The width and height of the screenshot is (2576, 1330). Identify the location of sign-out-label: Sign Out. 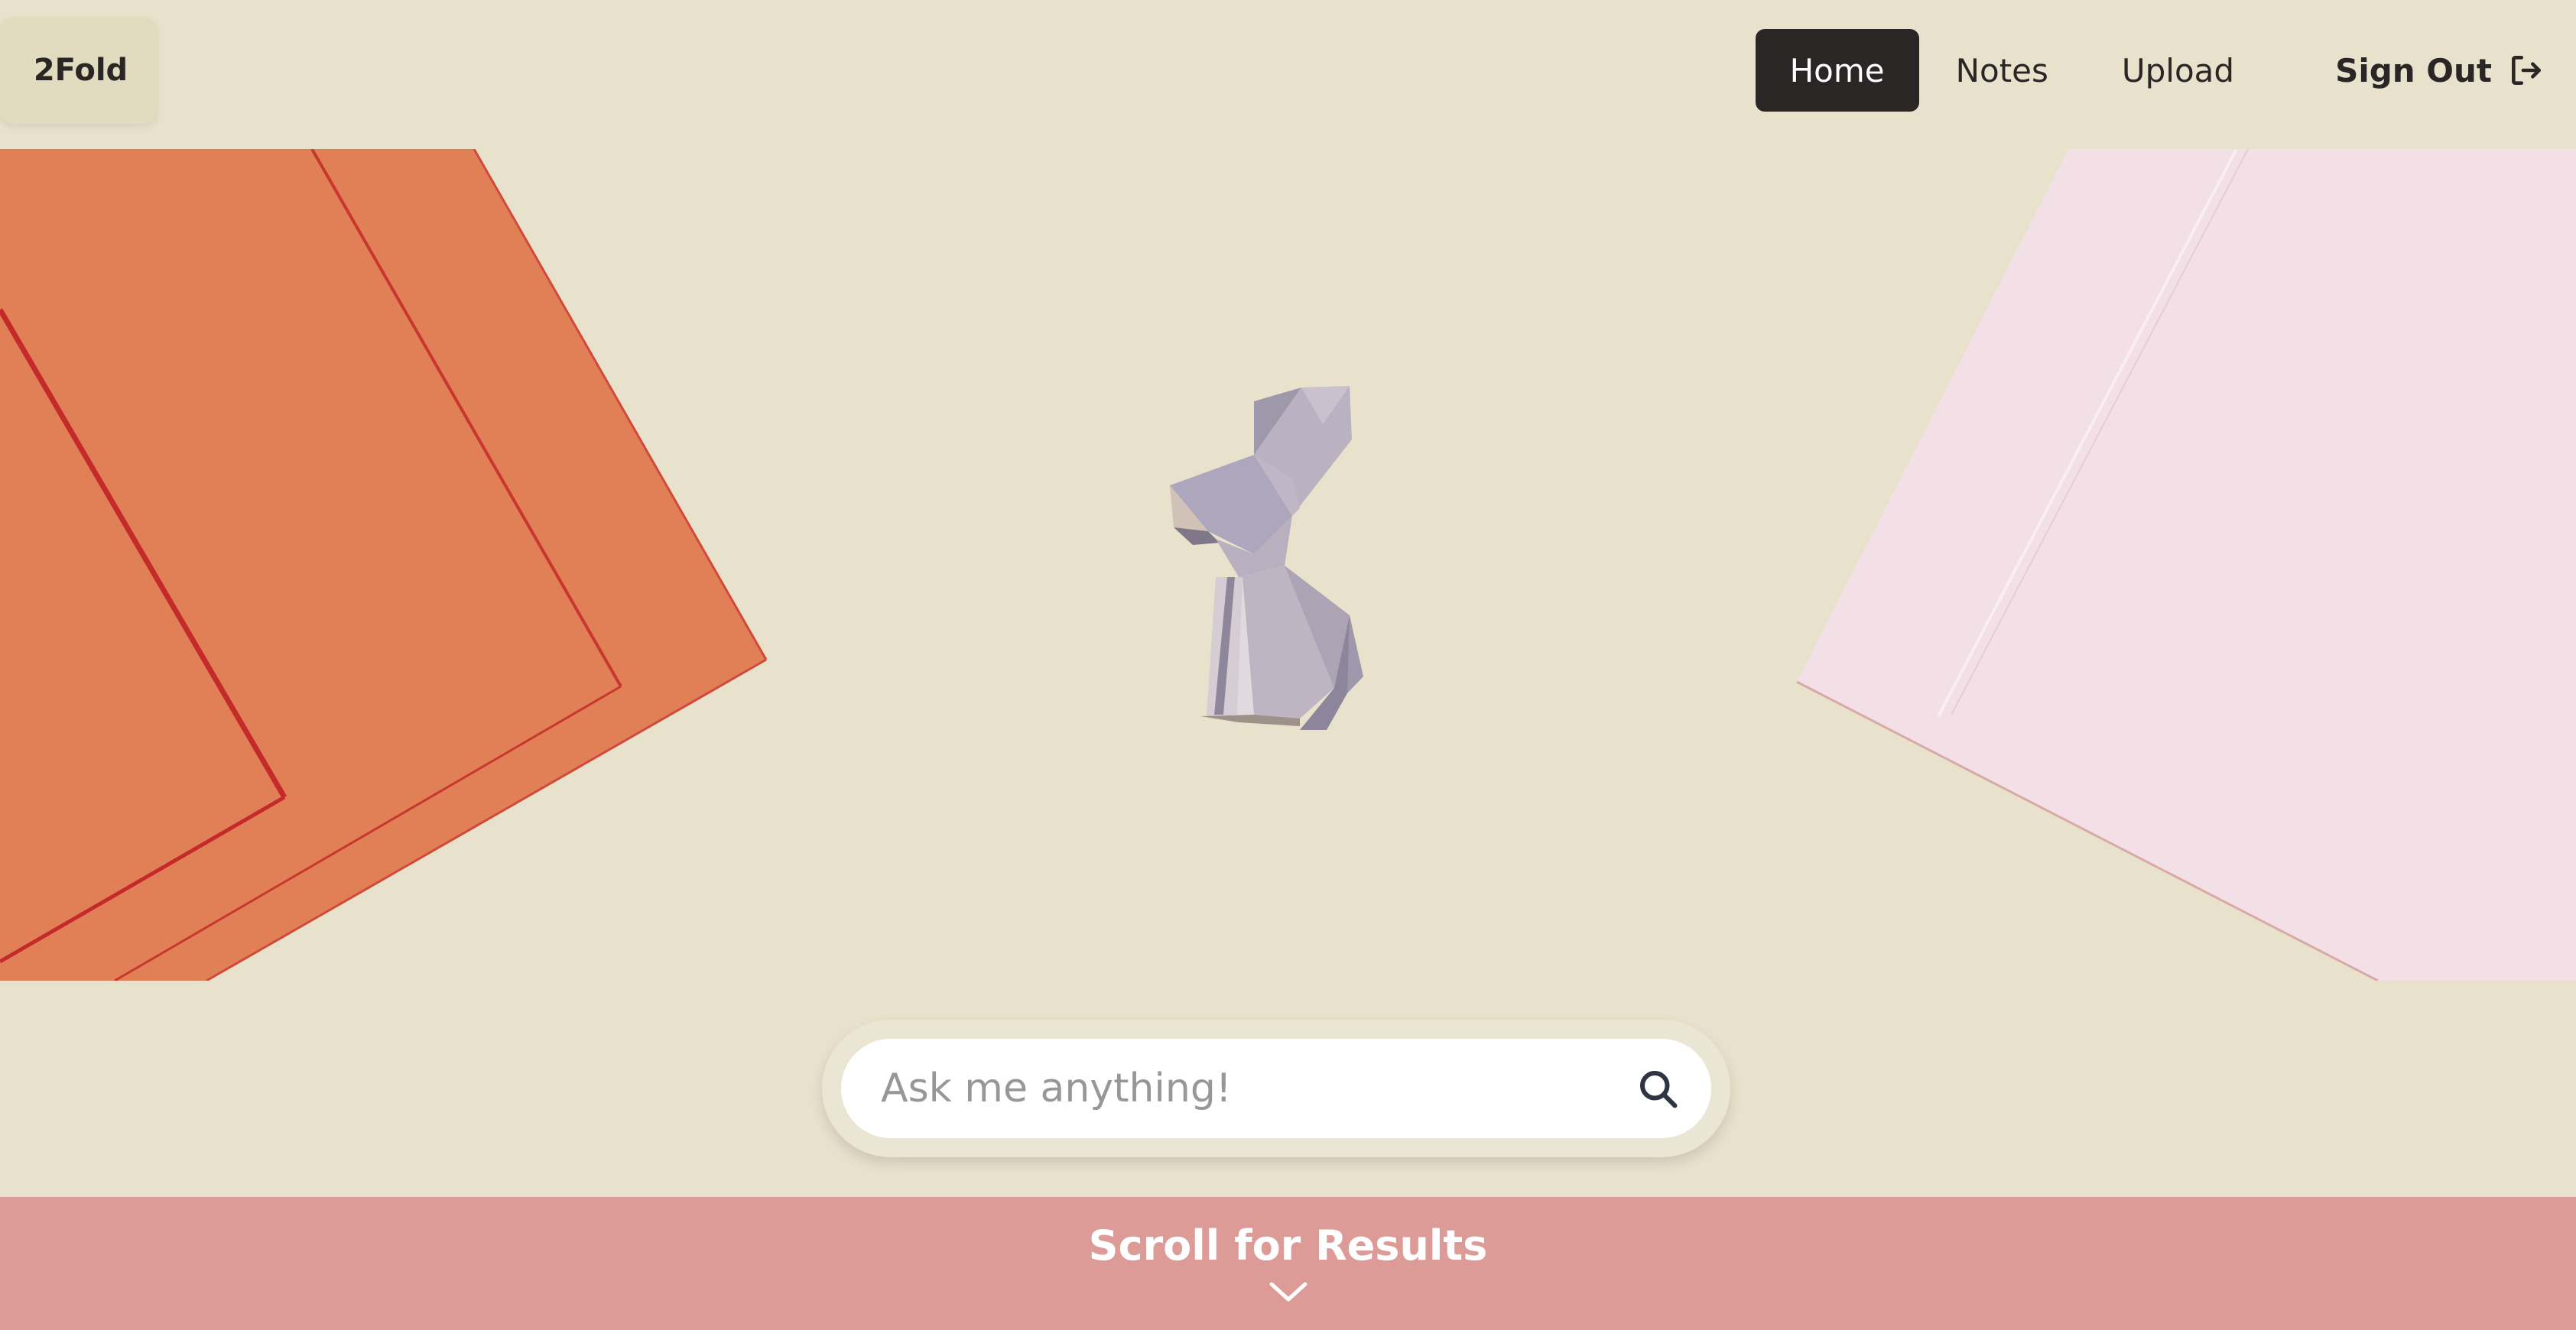
(2413, 70).